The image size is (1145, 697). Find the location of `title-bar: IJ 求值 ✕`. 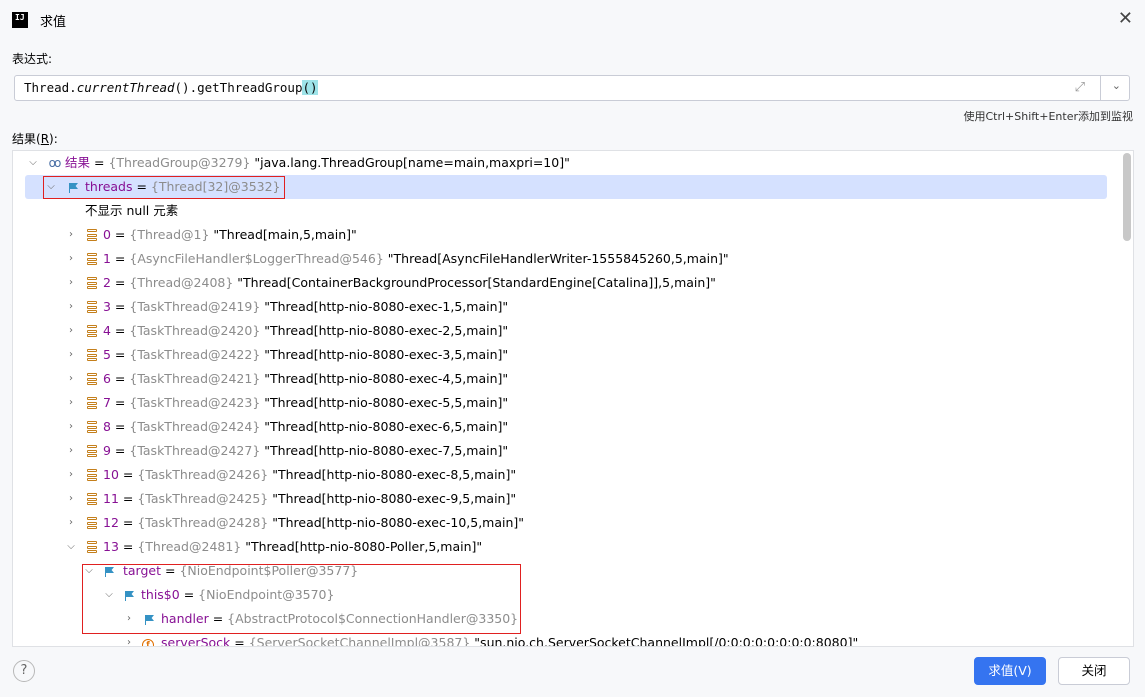

title-bar: IJ 求值 ✕ is located at coordinates (572, 20).